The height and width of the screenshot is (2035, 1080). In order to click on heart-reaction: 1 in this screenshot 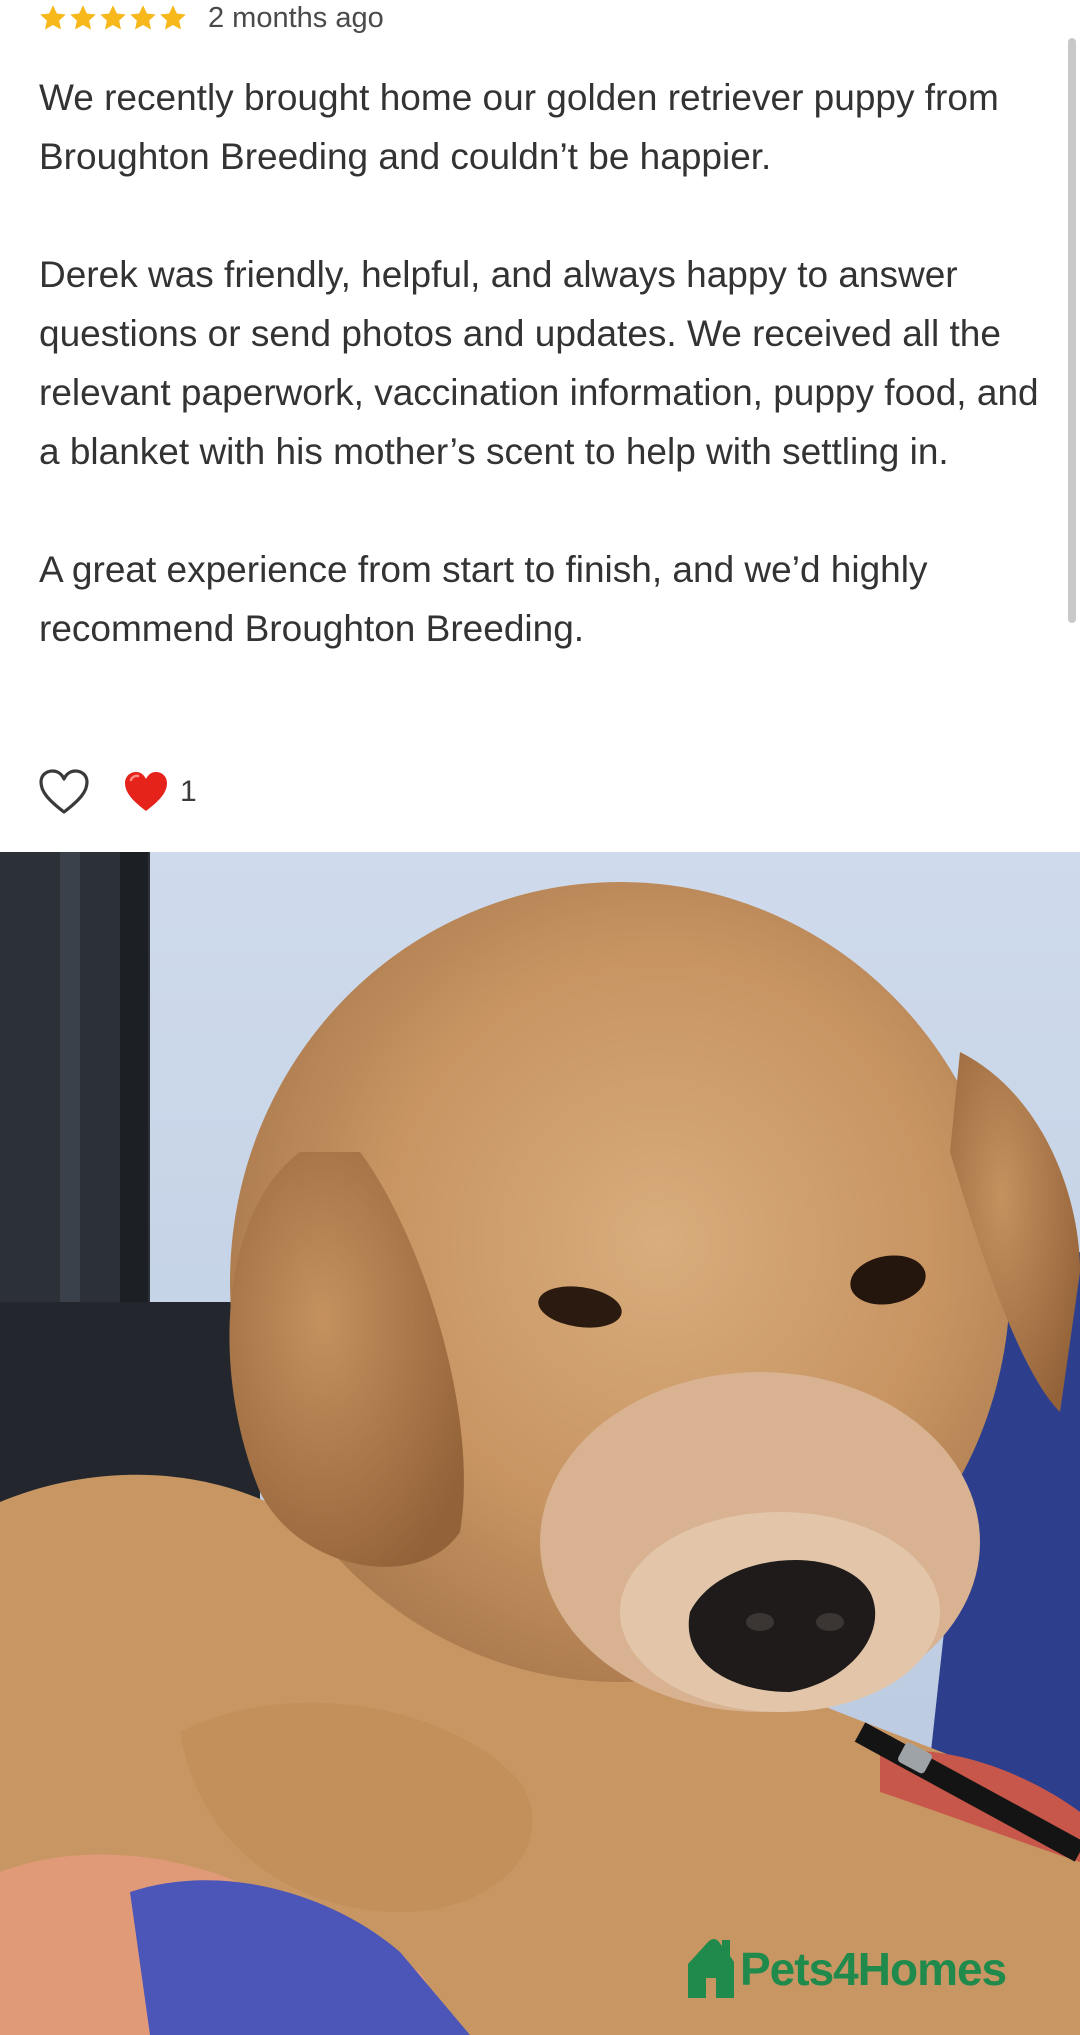, I will do `click(160, 792)`.